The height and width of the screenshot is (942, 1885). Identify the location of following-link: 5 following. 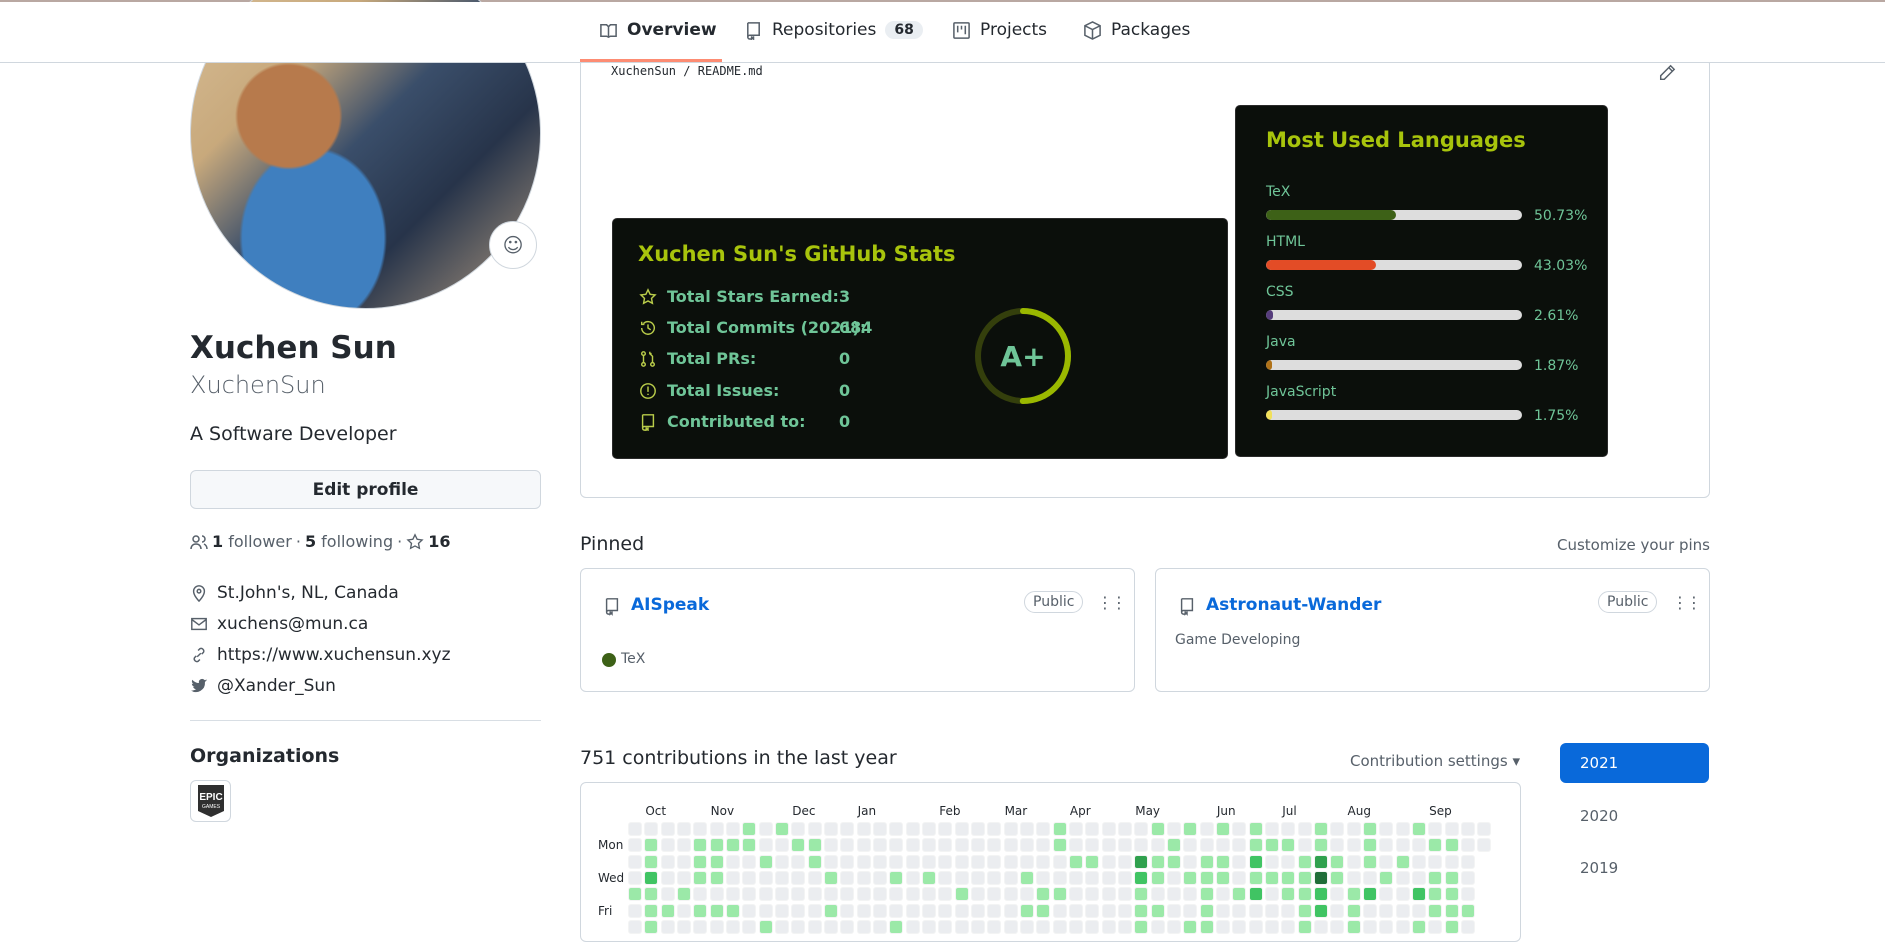
(349, 541).